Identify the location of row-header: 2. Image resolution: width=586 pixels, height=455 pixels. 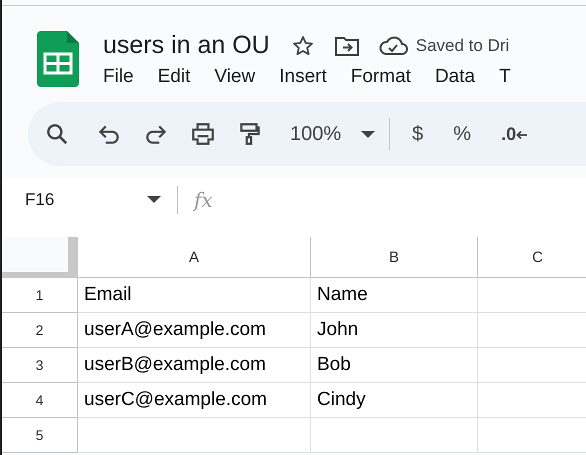
(40, 330).